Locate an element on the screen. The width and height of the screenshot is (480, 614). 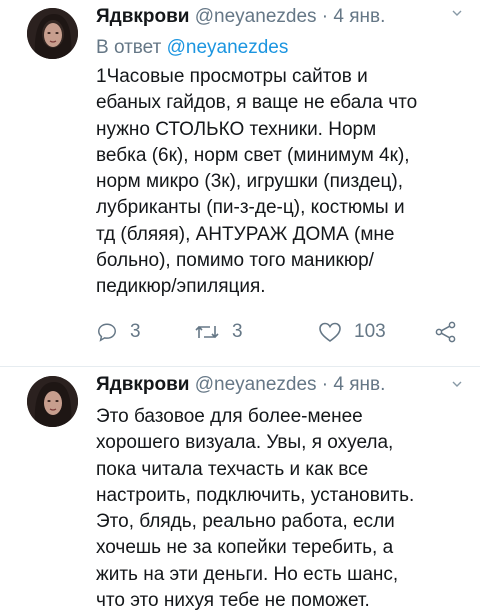
share-button is located at coordinates (452, 332).